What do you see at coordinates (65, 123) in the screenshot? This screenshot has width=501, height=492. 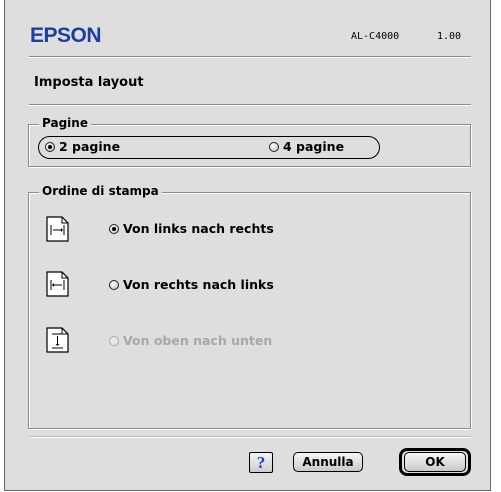 I see `pages-group-label: Pagine` at bounding box center [65, 123].